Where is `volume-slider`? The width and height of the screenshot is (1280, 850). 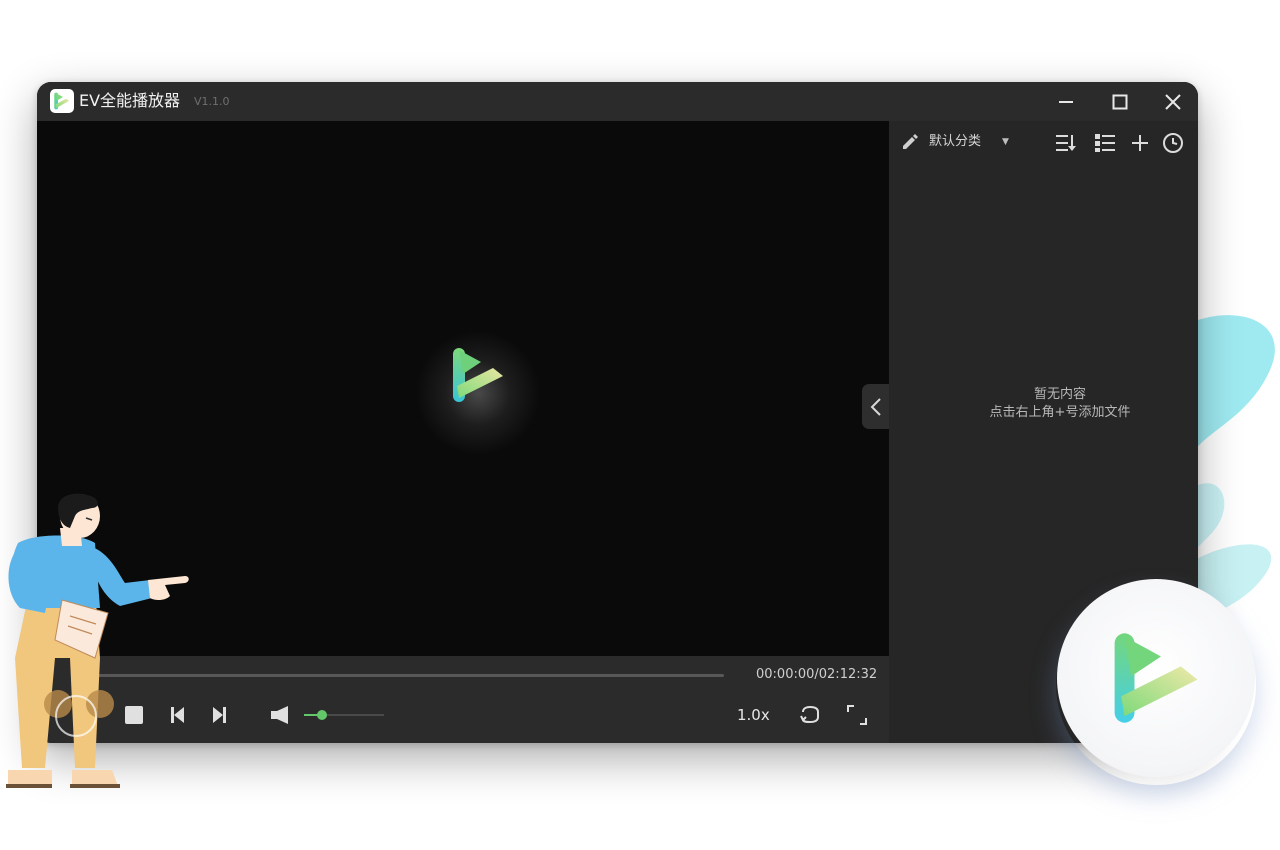 volume-slider is located at coordinates (344, 715).